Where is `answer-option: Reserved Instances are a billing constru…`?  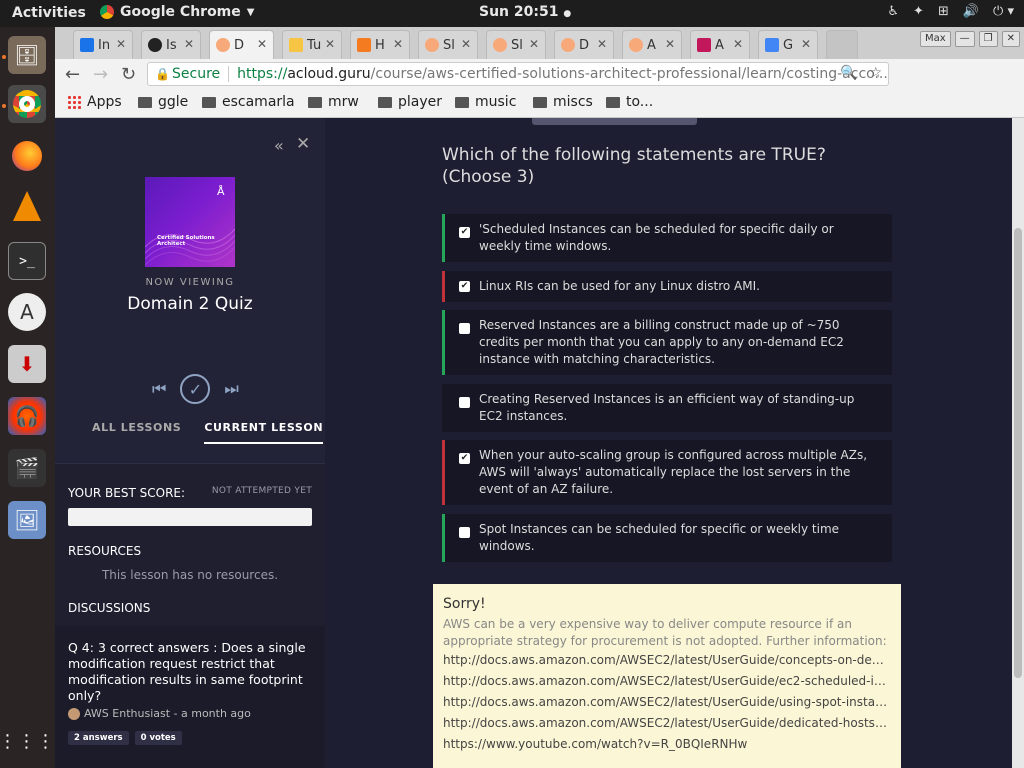 answer-option: Reserved Instances are a billing constru… is located at coordinates (667, 342).